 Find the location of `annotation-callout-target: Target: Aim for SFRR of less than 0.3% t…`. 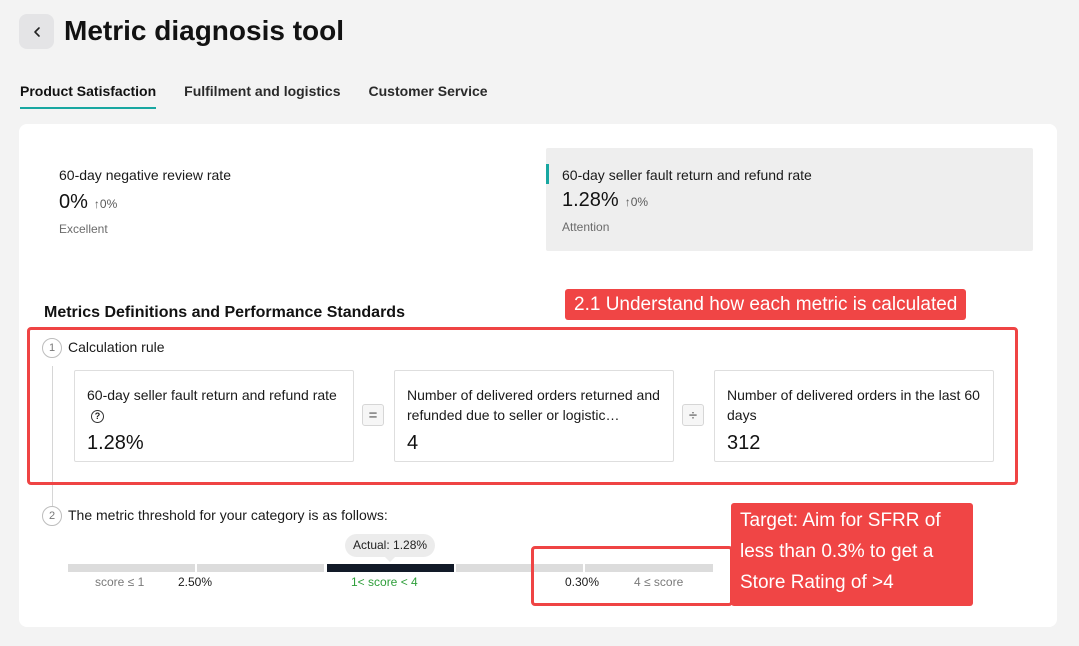

annotation-callout-target: Target: Aim for SFRR of less than 0.3% t… is located at coordinates (852, 554).